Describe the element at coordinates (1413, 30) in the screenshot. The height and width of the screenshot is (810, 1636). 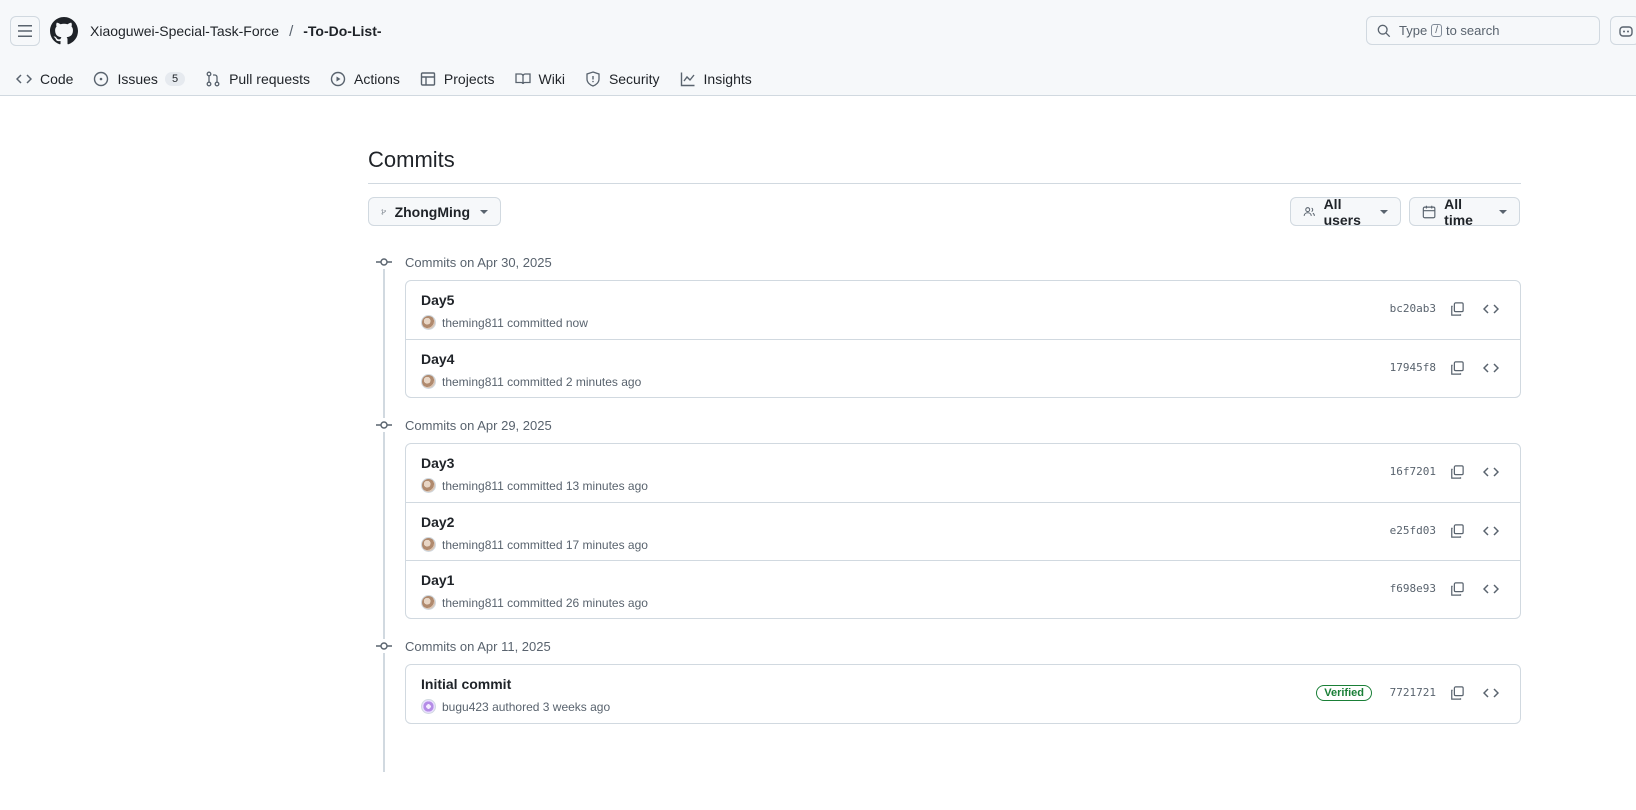
I see `search-prefix: Type` at that location.